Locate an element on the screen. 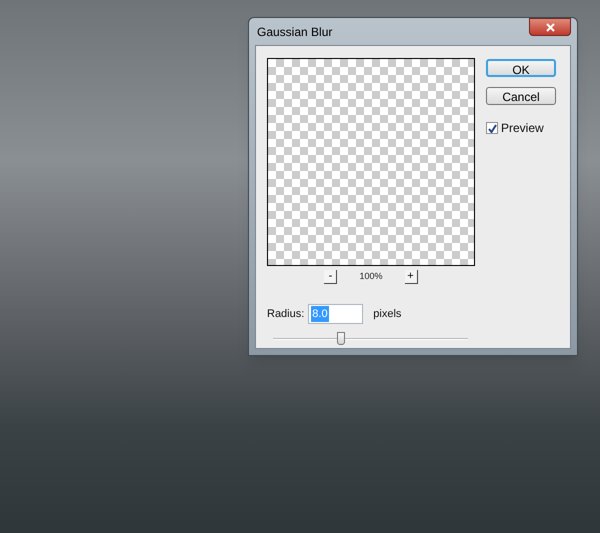 The height and width of the screenshot is (533, 600). checkmark-icon is located at coordinates (492, 128).